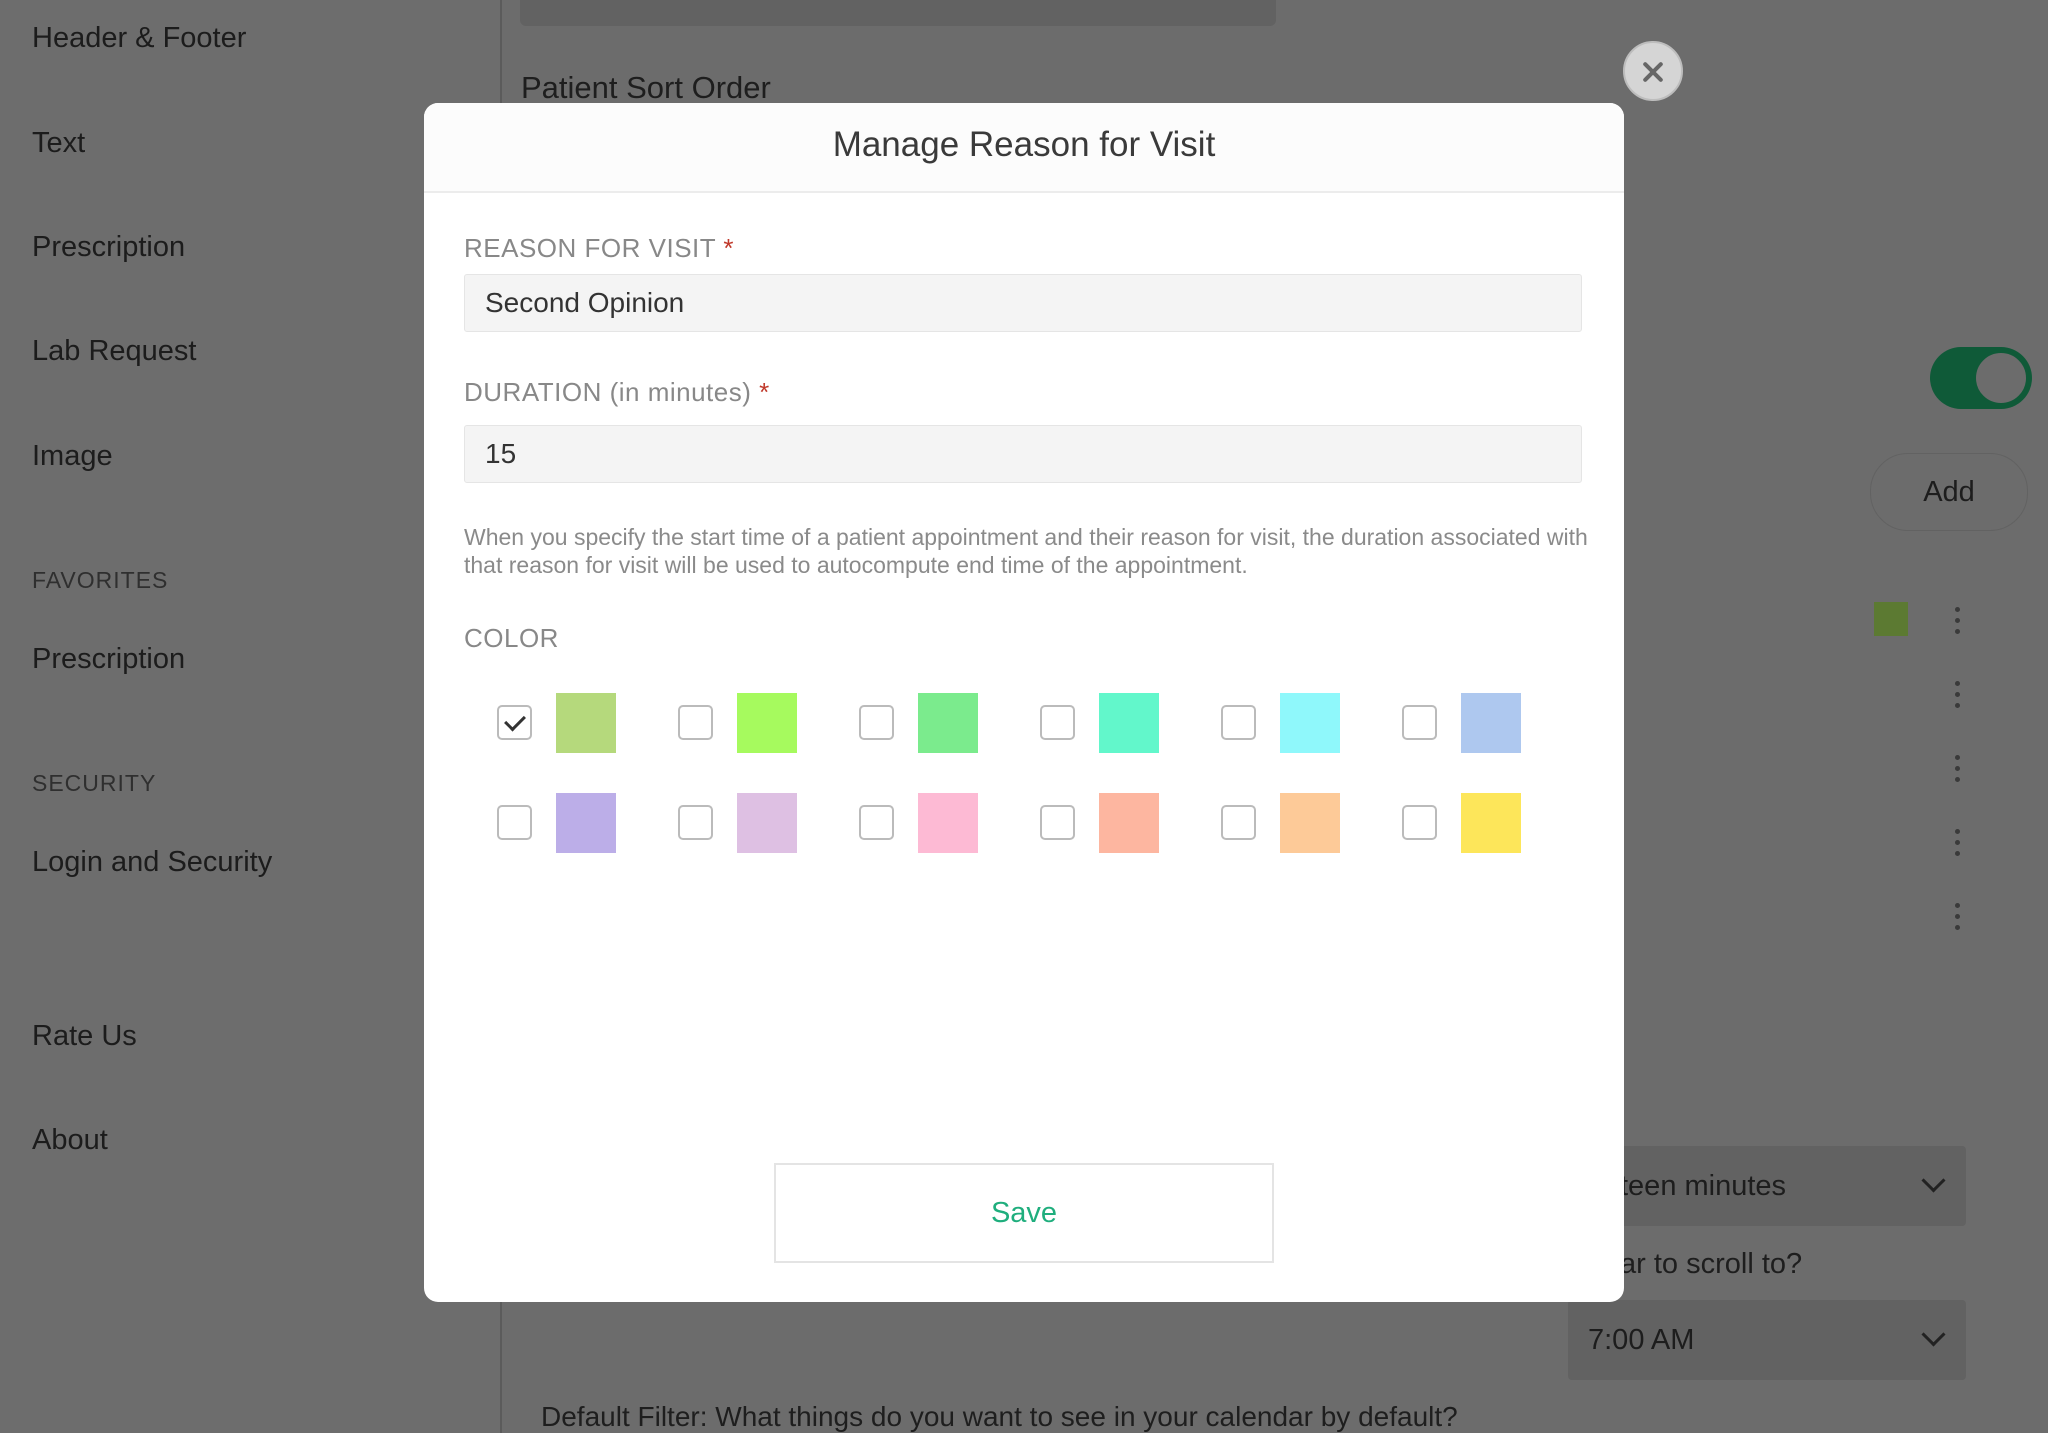 This screenshot has width=2048, height=1433. I want to click on duration-label: DURATION (in minutes) *, so click(617, 392).